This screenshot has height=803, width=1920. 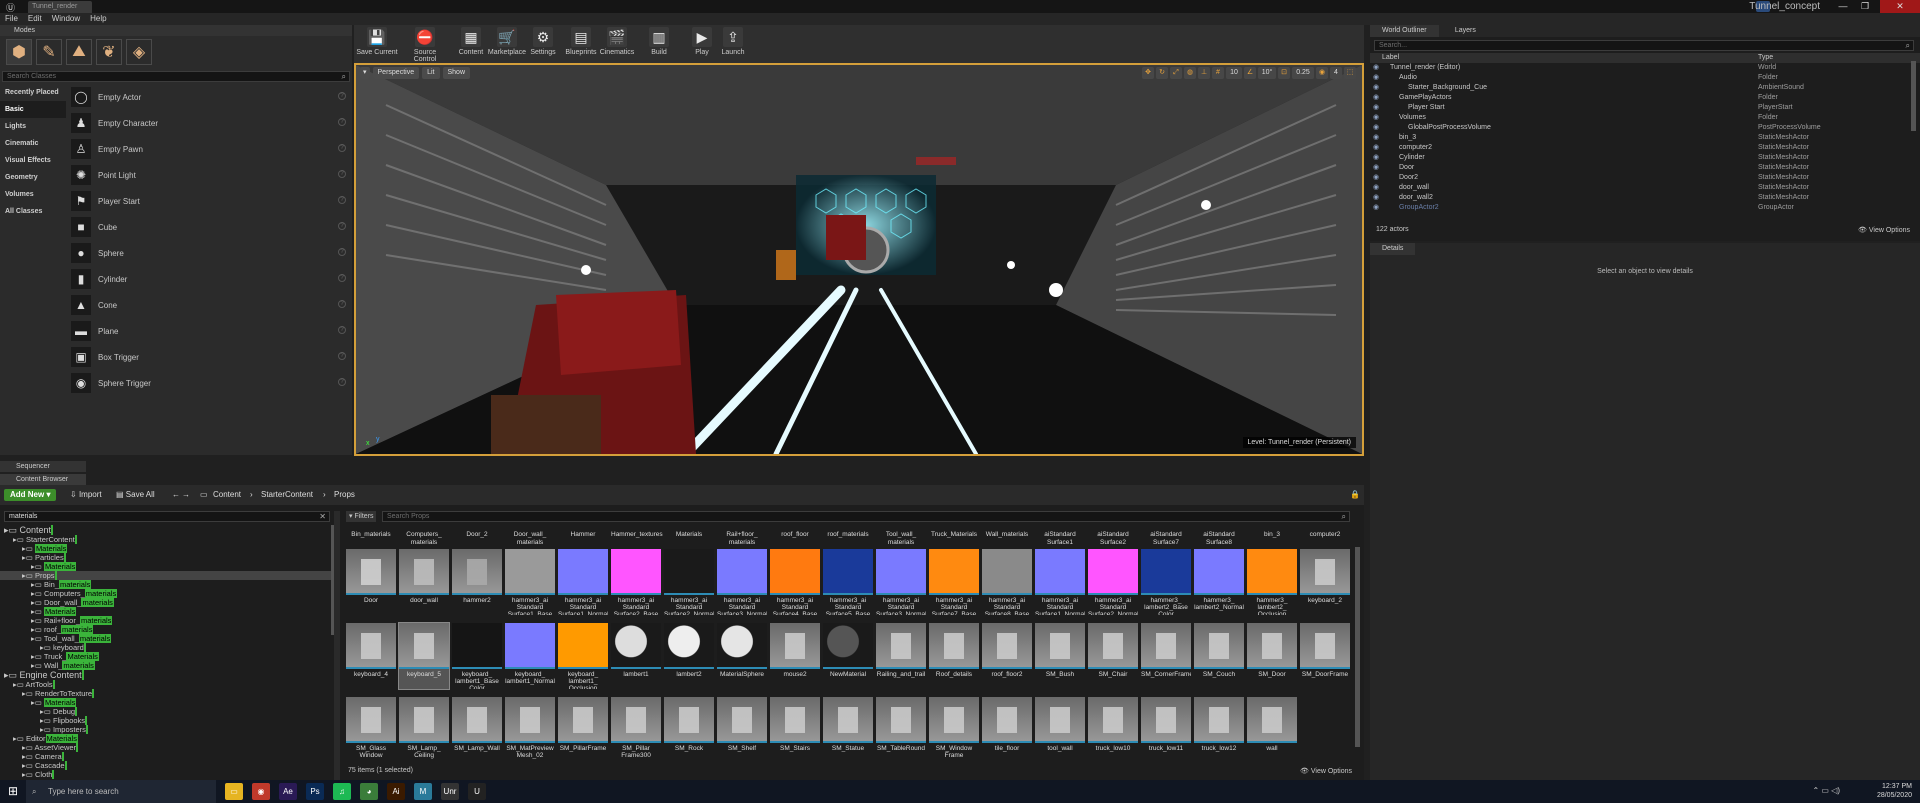 What do you see at coordinates (168, 638) in the screenshot?
I see `folder-item: ▸▭ Tool_wall_materials` at bounding box center [168, 638].